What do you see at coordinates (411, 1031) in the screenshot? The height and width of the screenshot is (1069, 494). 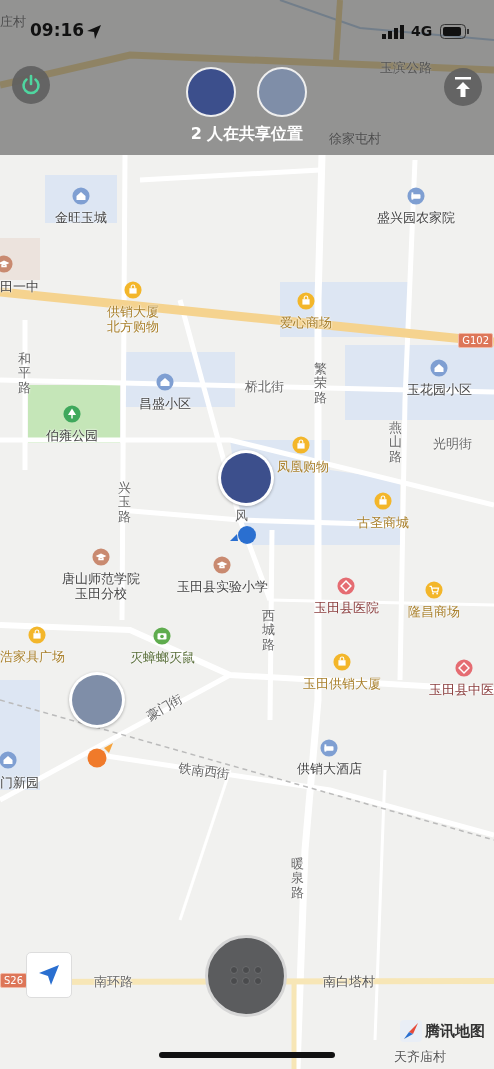 I see `logo-icon` at bounding box center [411, 1031].